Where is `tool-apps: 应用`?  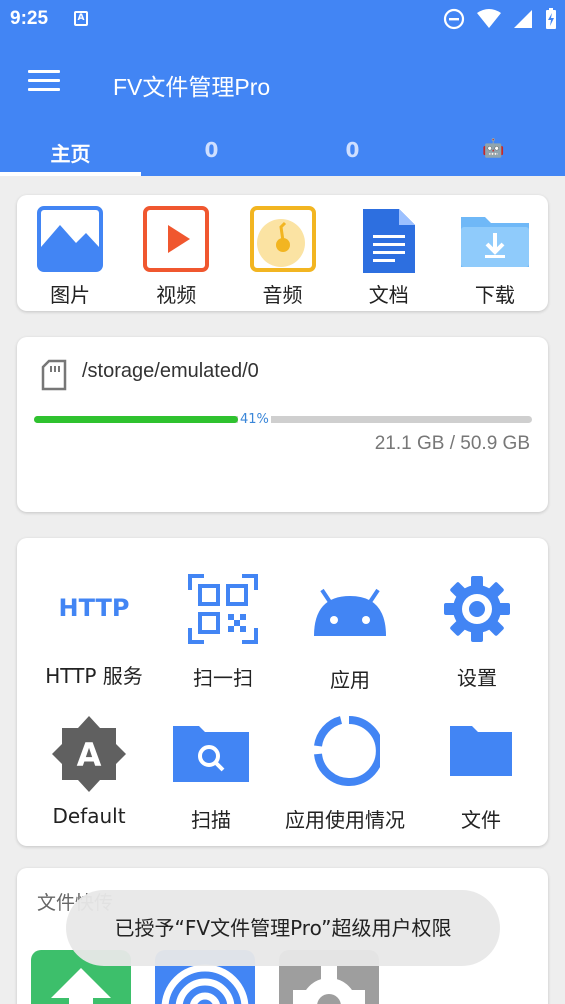 tool-apps: 应用 is located at coordinates (350, 640).